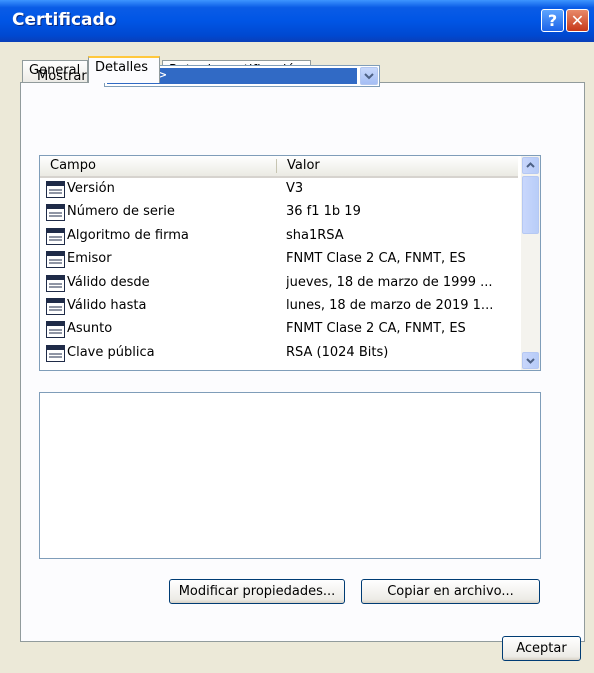 This screenshot has width=594, height=673. I want to click on close-button: ✕, so click(577, 20).